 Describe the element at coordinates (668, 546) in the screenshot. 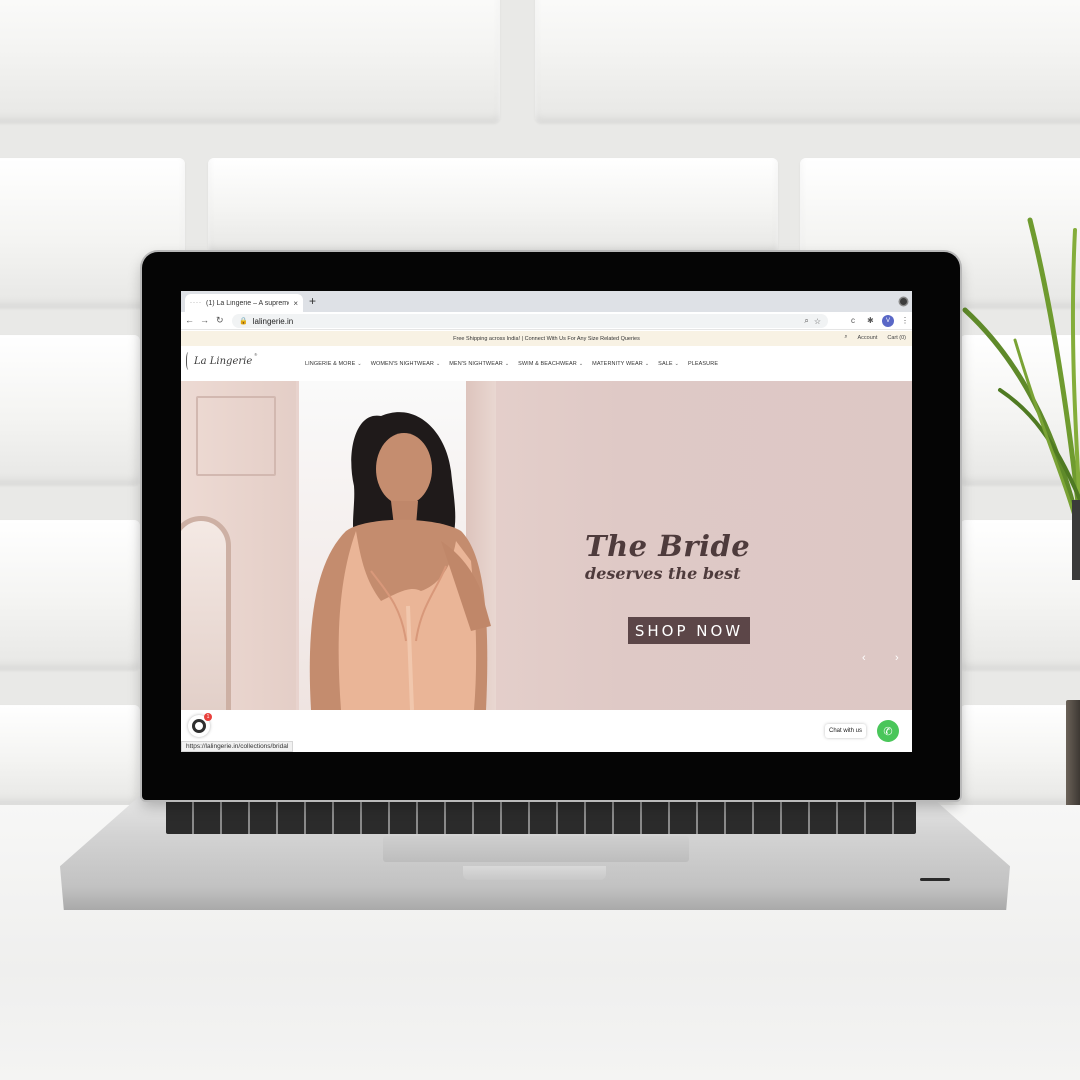

I see `hero-headline: The Bride` at that location.